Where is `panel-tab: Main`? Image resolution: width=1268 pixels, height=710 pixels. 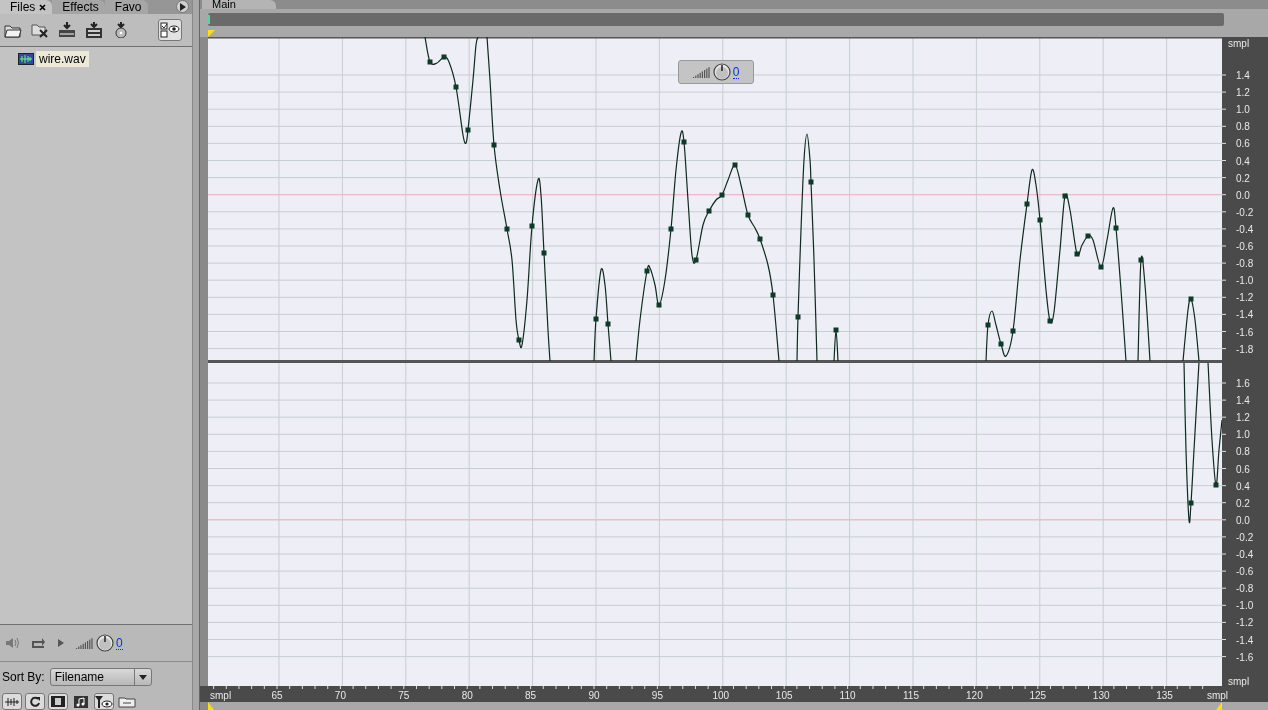 panel-tab: Main is located at coordinates (239, 4).